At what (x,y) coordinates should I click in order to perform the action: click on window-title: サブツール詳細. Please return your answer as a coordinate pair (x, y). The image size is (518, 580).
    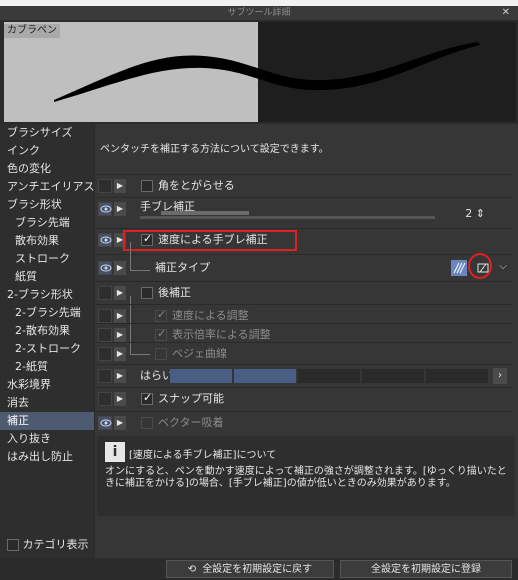
    Looking at the image, I should click on (259, 13).